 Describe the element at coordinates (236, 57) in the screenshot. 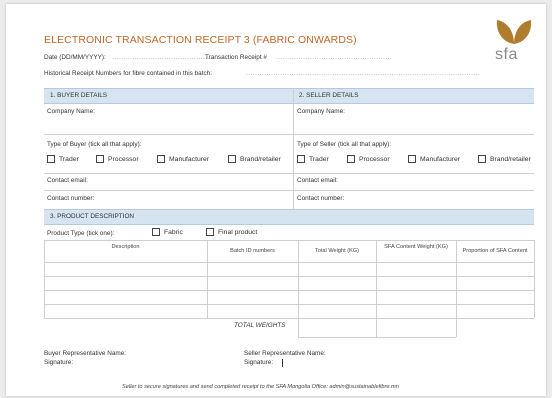

I see `transaction-label: Transaction Receipt #` at that location.